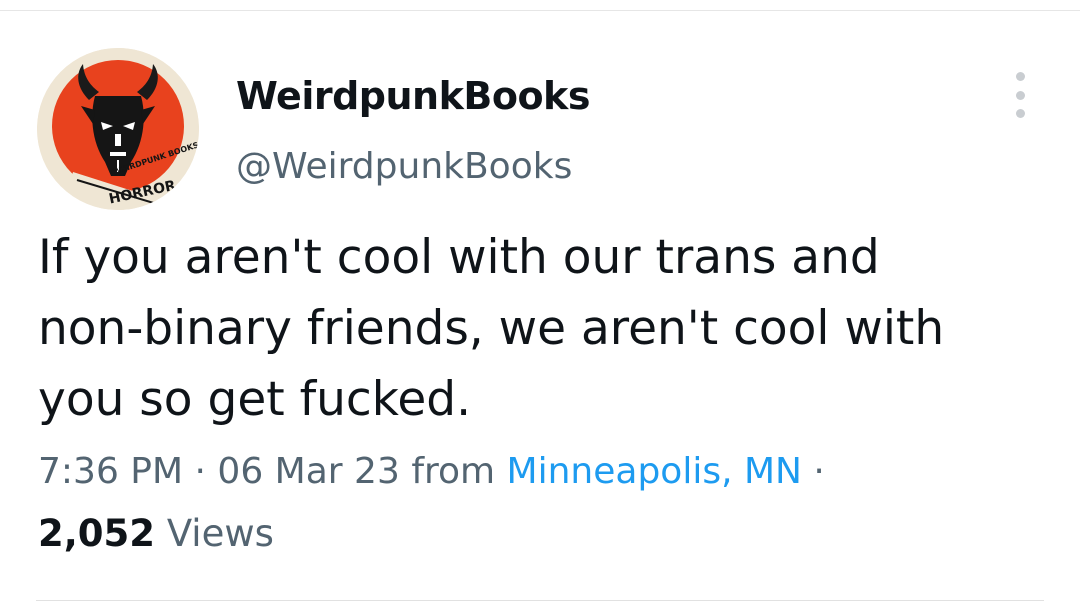 The image size is (1080, 612). I want to click on tweet-text-line: If you aren't cool with our trans and, so click(459, 257).